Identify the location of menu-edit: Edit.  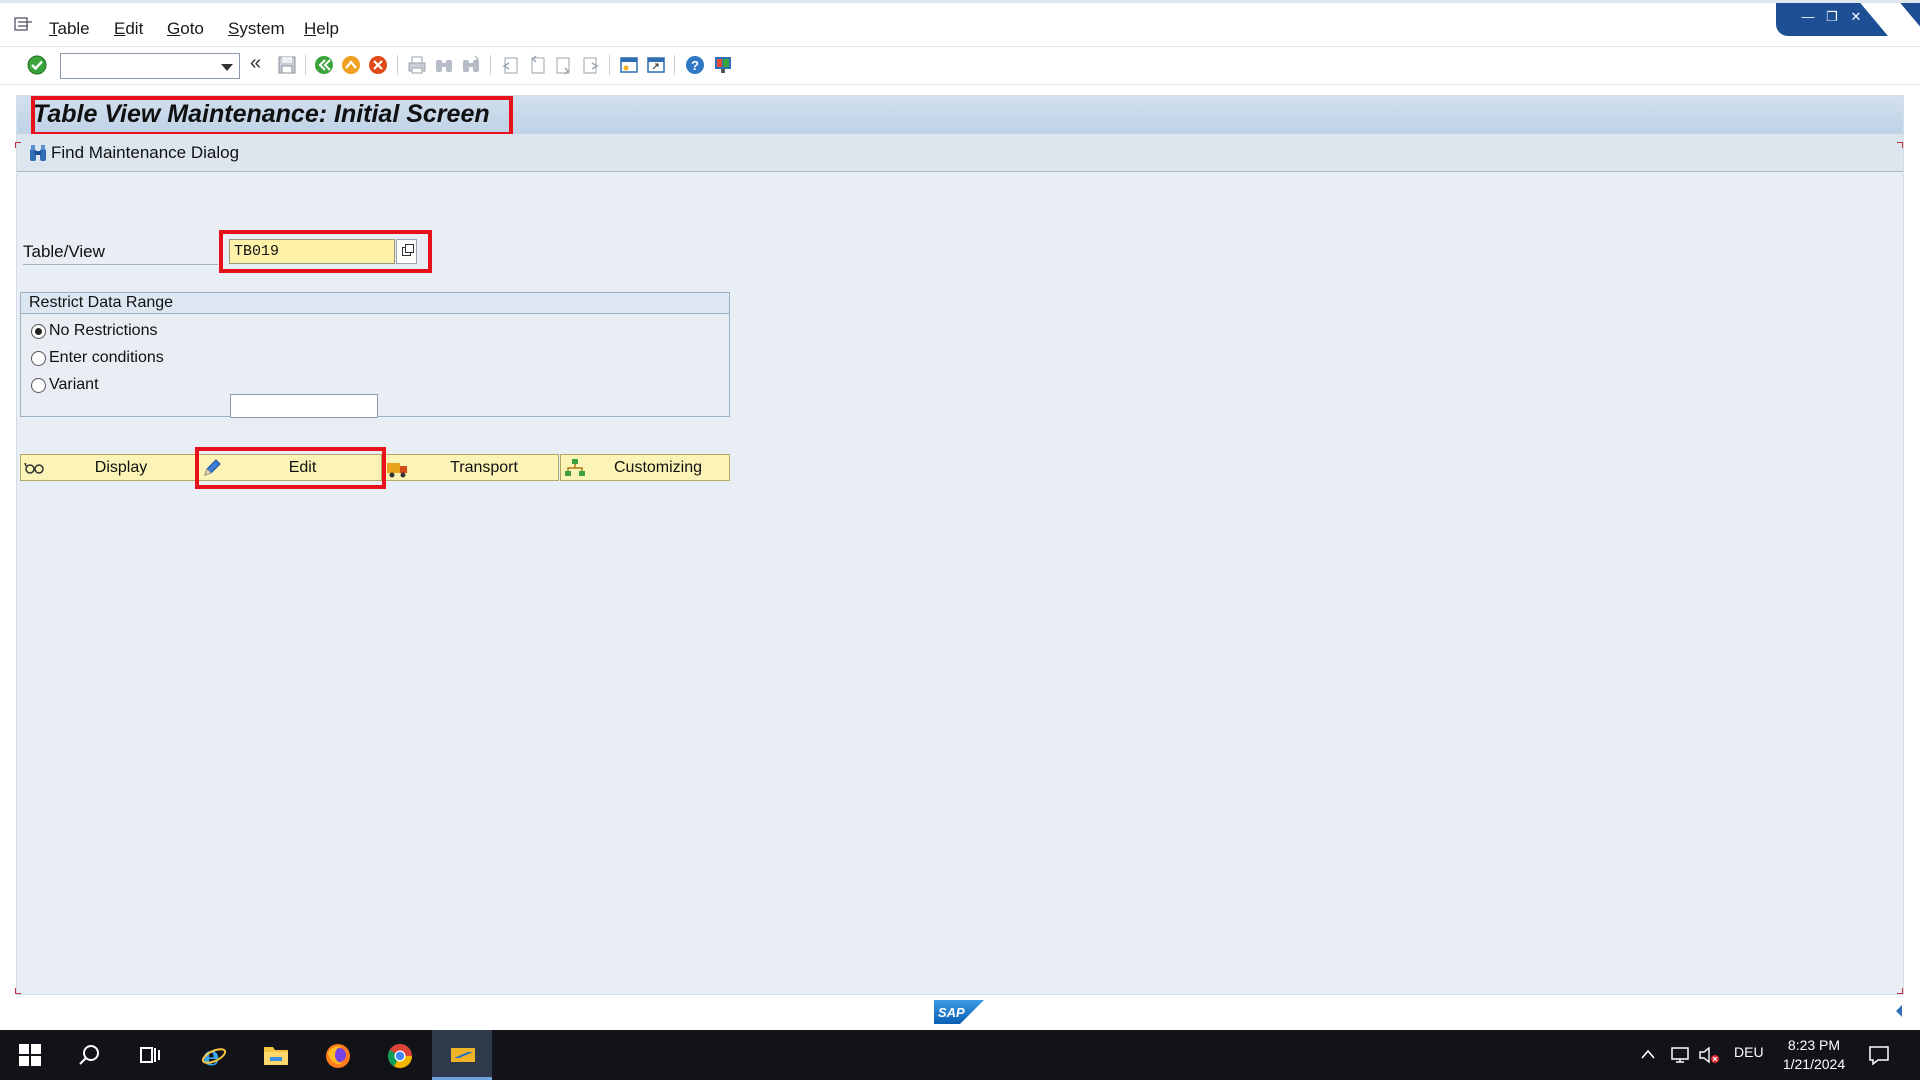
(128, 29).